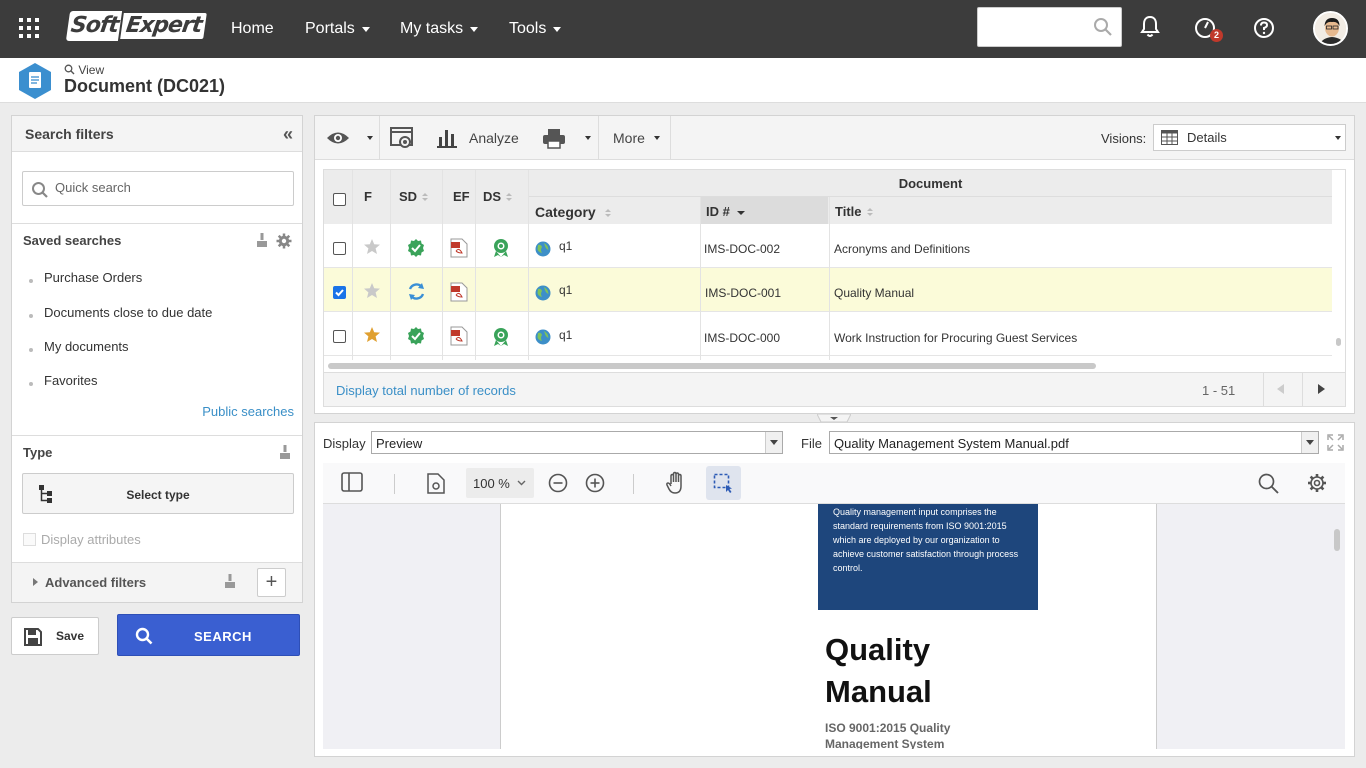 The image size is (1366, 768). What do you see at coordinates (352, 482) in the screenshot?
I see `sidebar-toggle-icon` at bounding box center [352, 482].